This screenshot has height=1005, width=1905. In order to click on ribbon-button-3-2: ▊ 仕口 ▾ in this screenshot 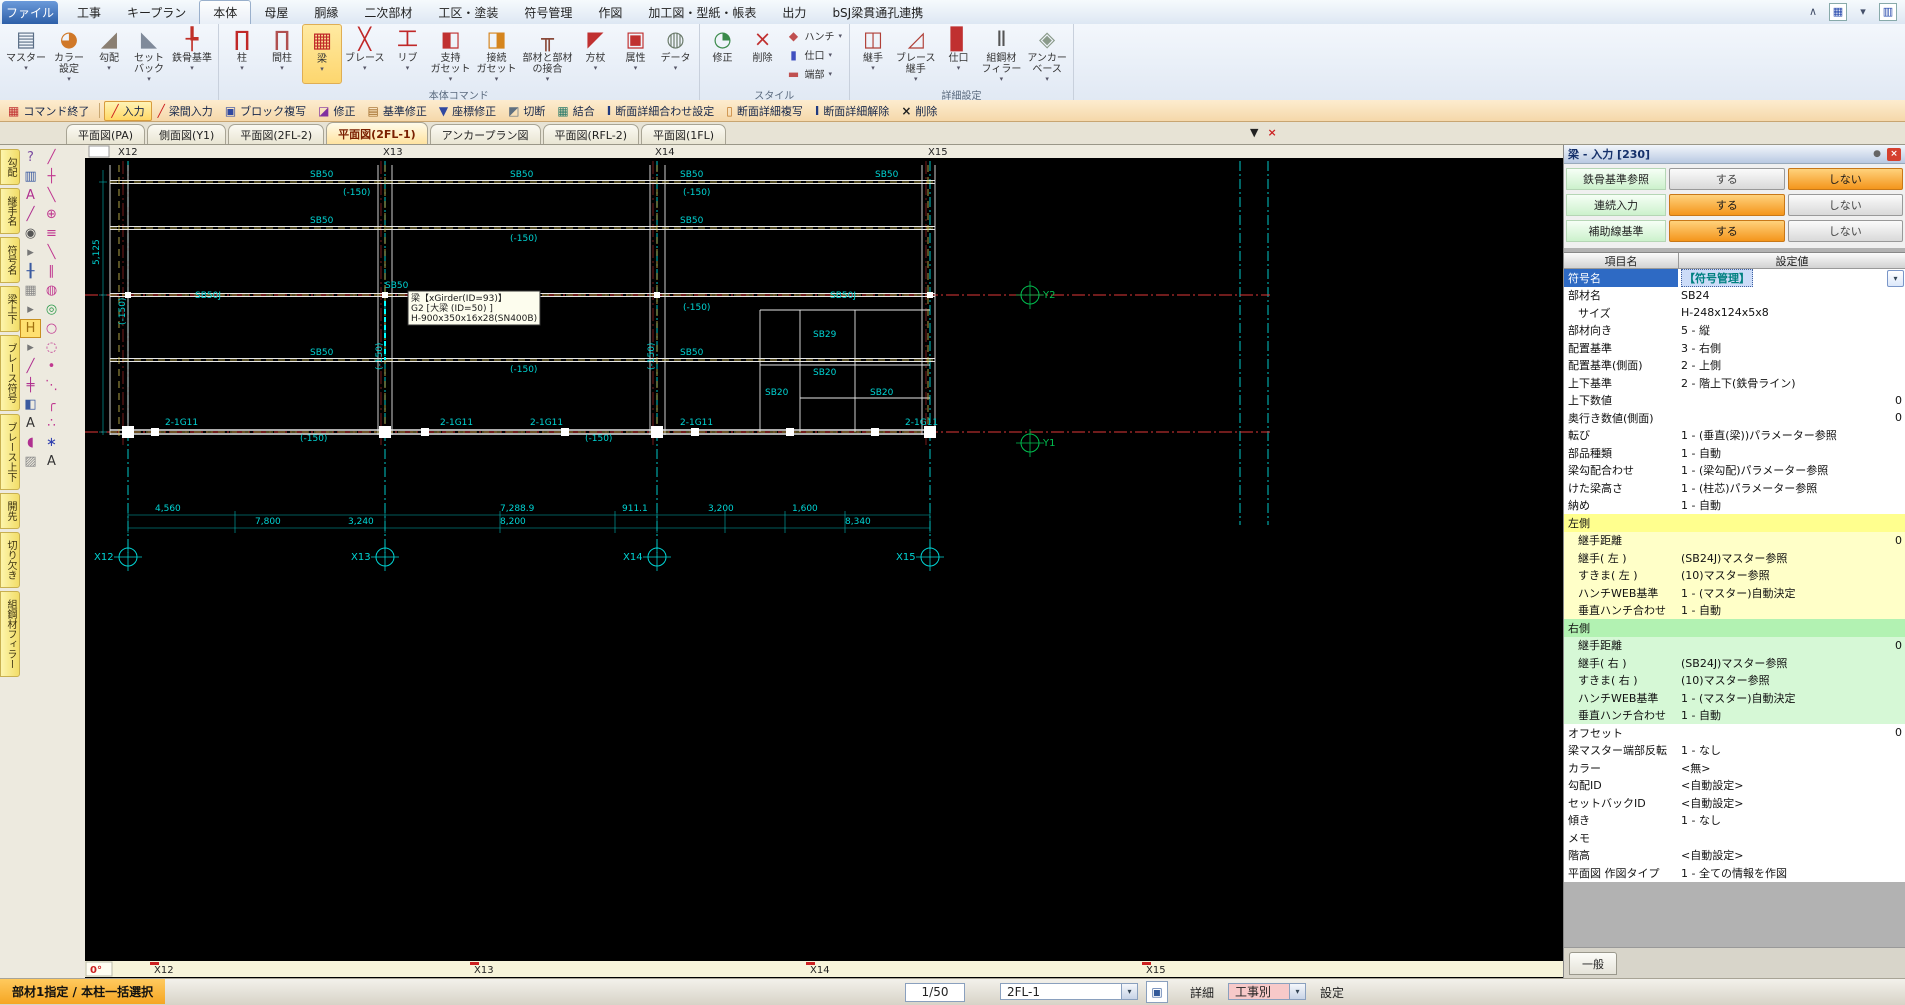, I will do `click(959, 54)`.